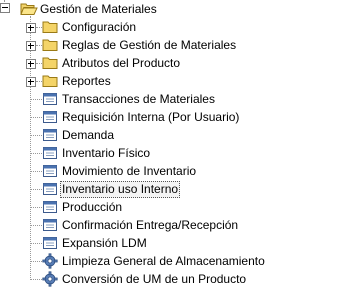 The width and height of the screenshot is (350, 291). I want to click on tree-node-atributos-producto: Atributos del Producto, so click(112, 63).